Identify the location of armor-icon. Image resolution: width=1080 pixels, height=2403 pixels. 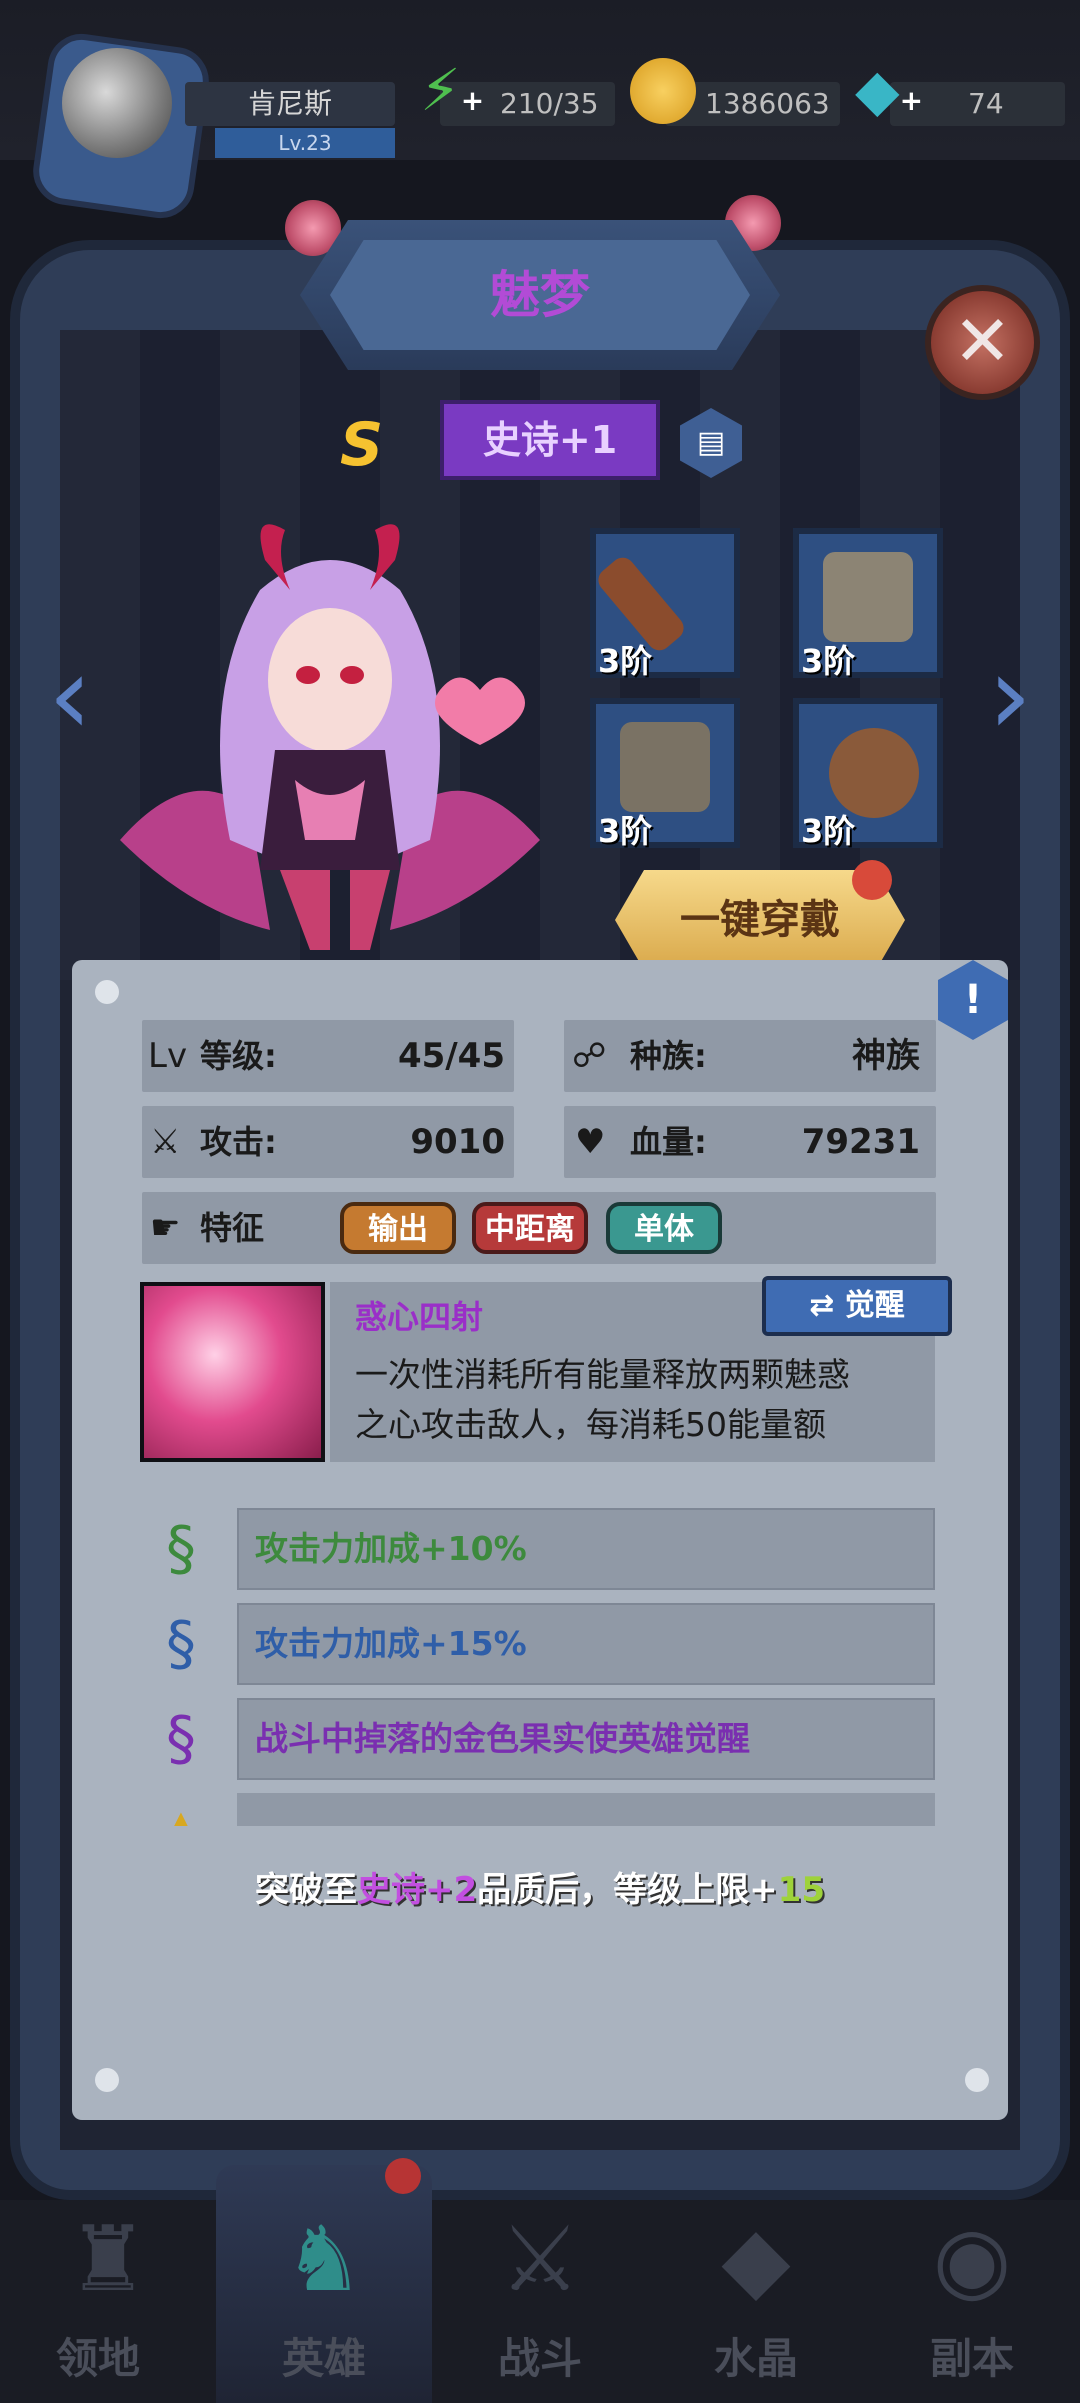
(868, 597).